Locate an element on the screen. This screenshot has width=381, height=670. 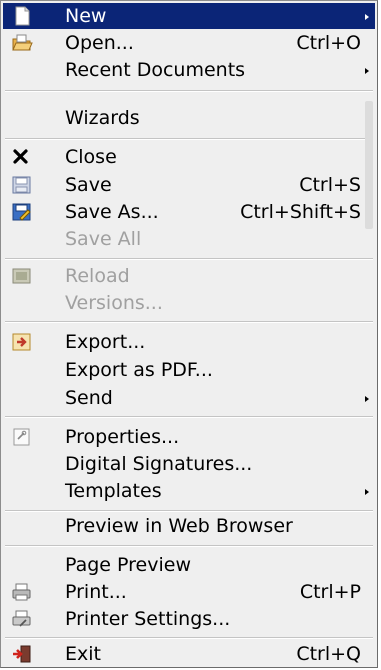
export-icon is located at coordinates (22, 342).